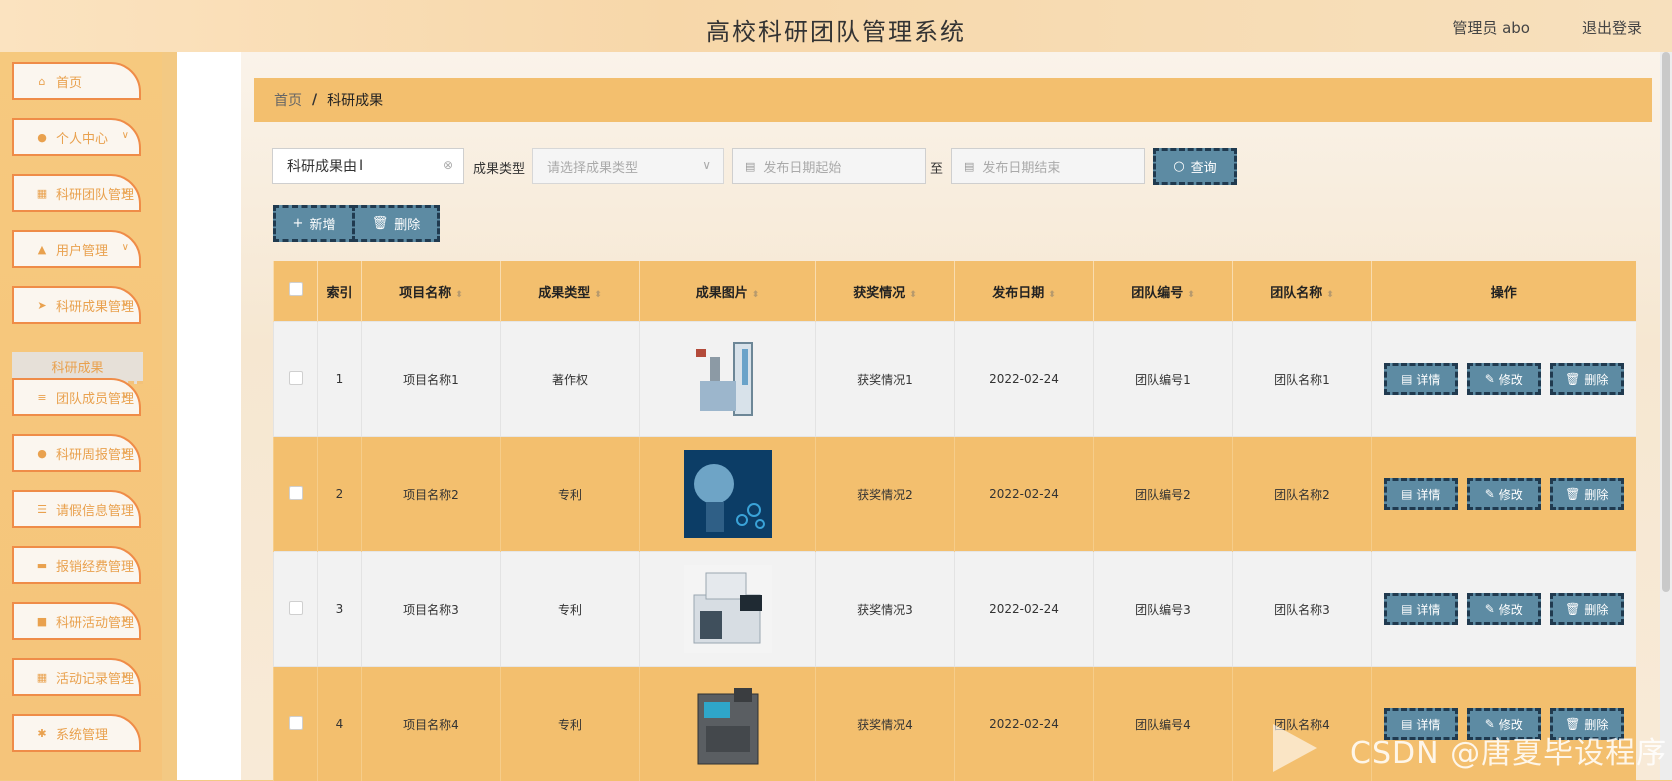 The height and width of the screenshot is (781, 1672). Describe the element at coordinates (76, 305) in the screenshot. I see `sidebar-item-achievements: ➤ 科研成果管理 ∨` at that location.